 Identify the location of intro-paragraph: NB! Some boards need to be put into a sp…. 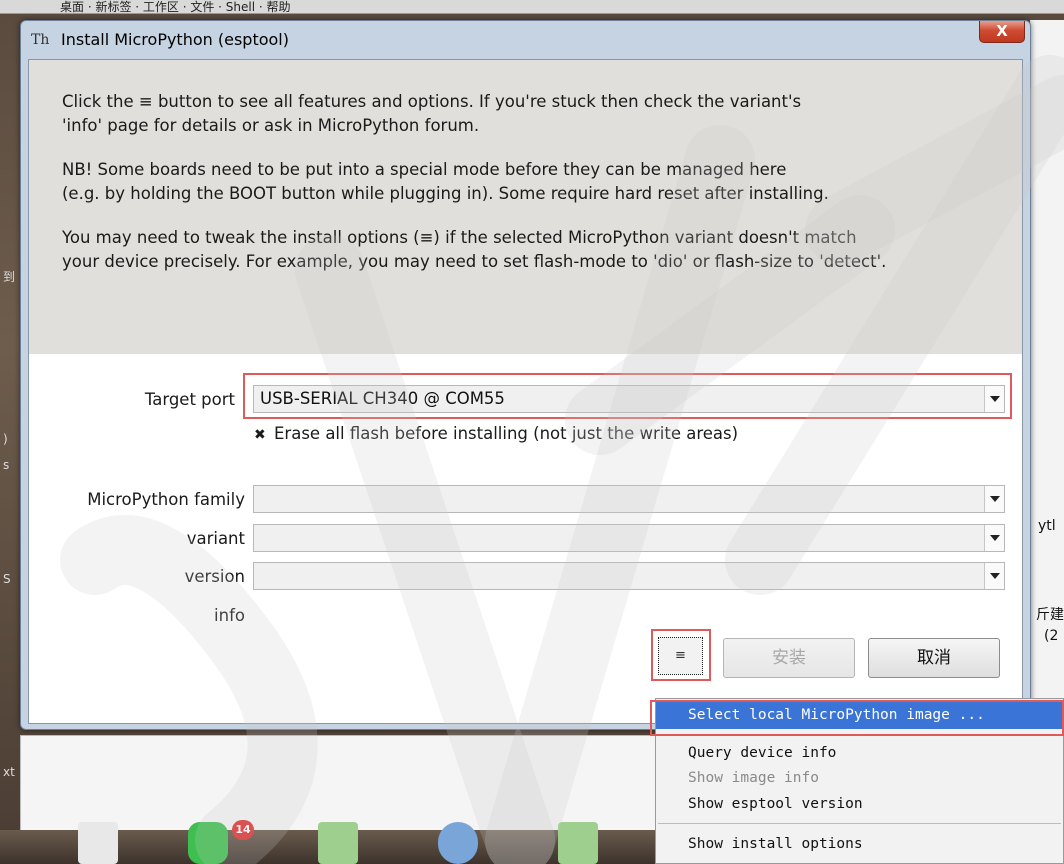
(445, 181).